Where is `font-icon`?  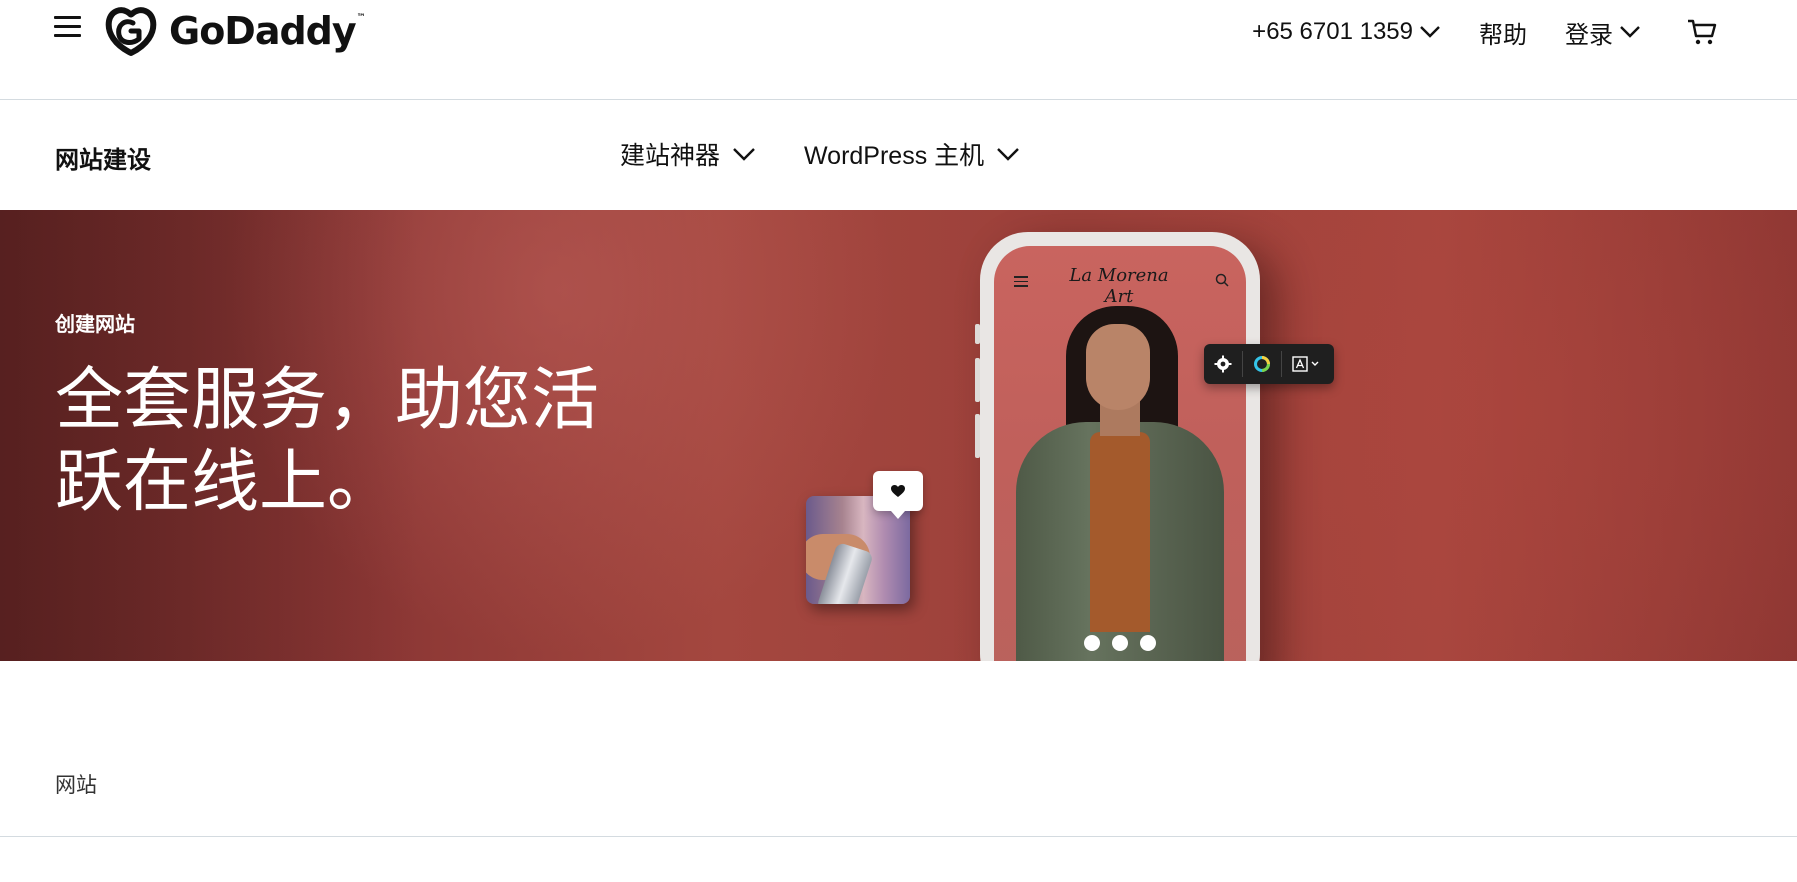 font-icon is located at coordinates (1305, 364).